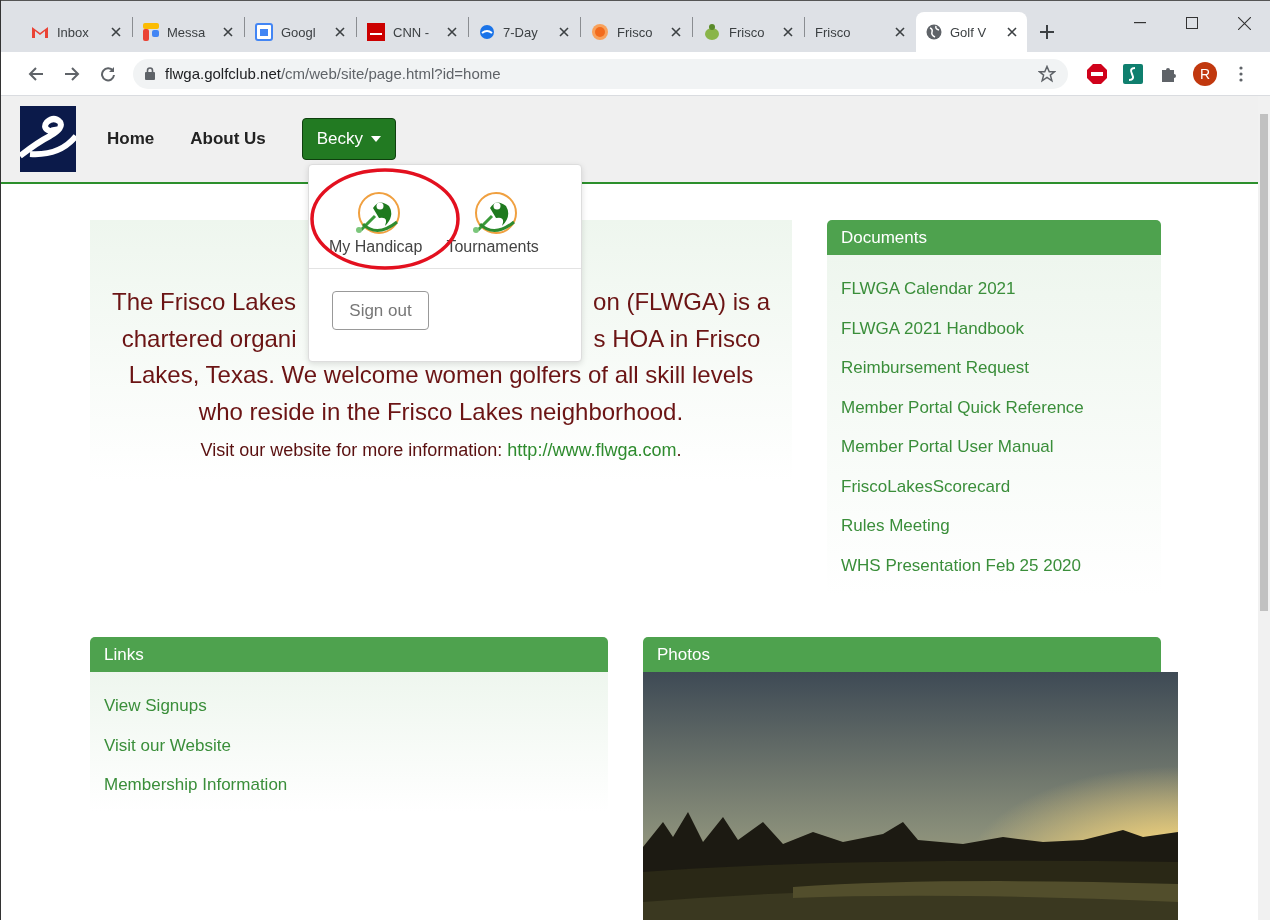 The image size is (1270, 920). I want to click on intro-text: on (FLWGA) is a, so click(681, 302).